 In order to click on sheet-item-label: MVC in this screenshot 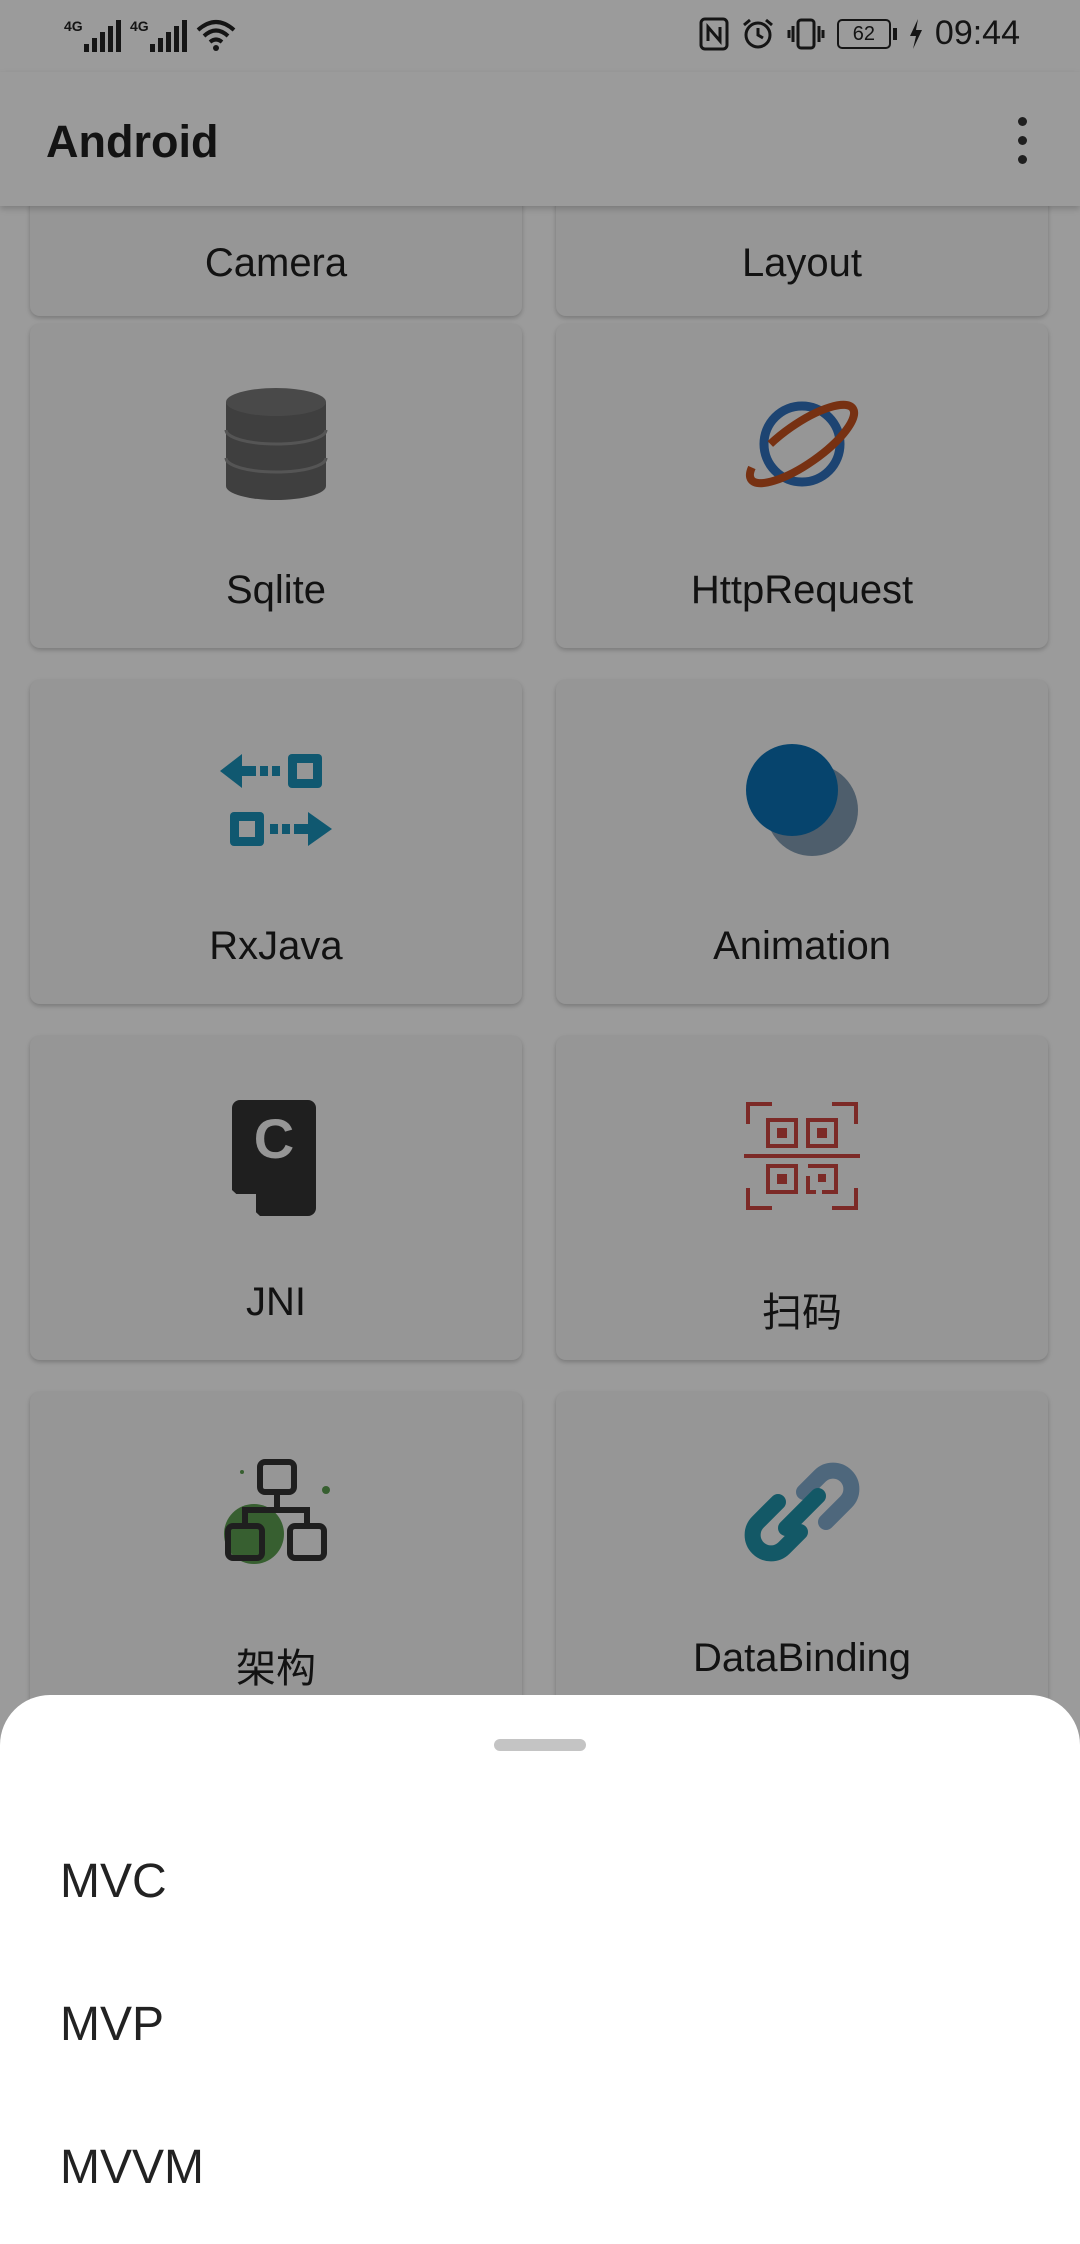, I will do `click(113, 1881)`.